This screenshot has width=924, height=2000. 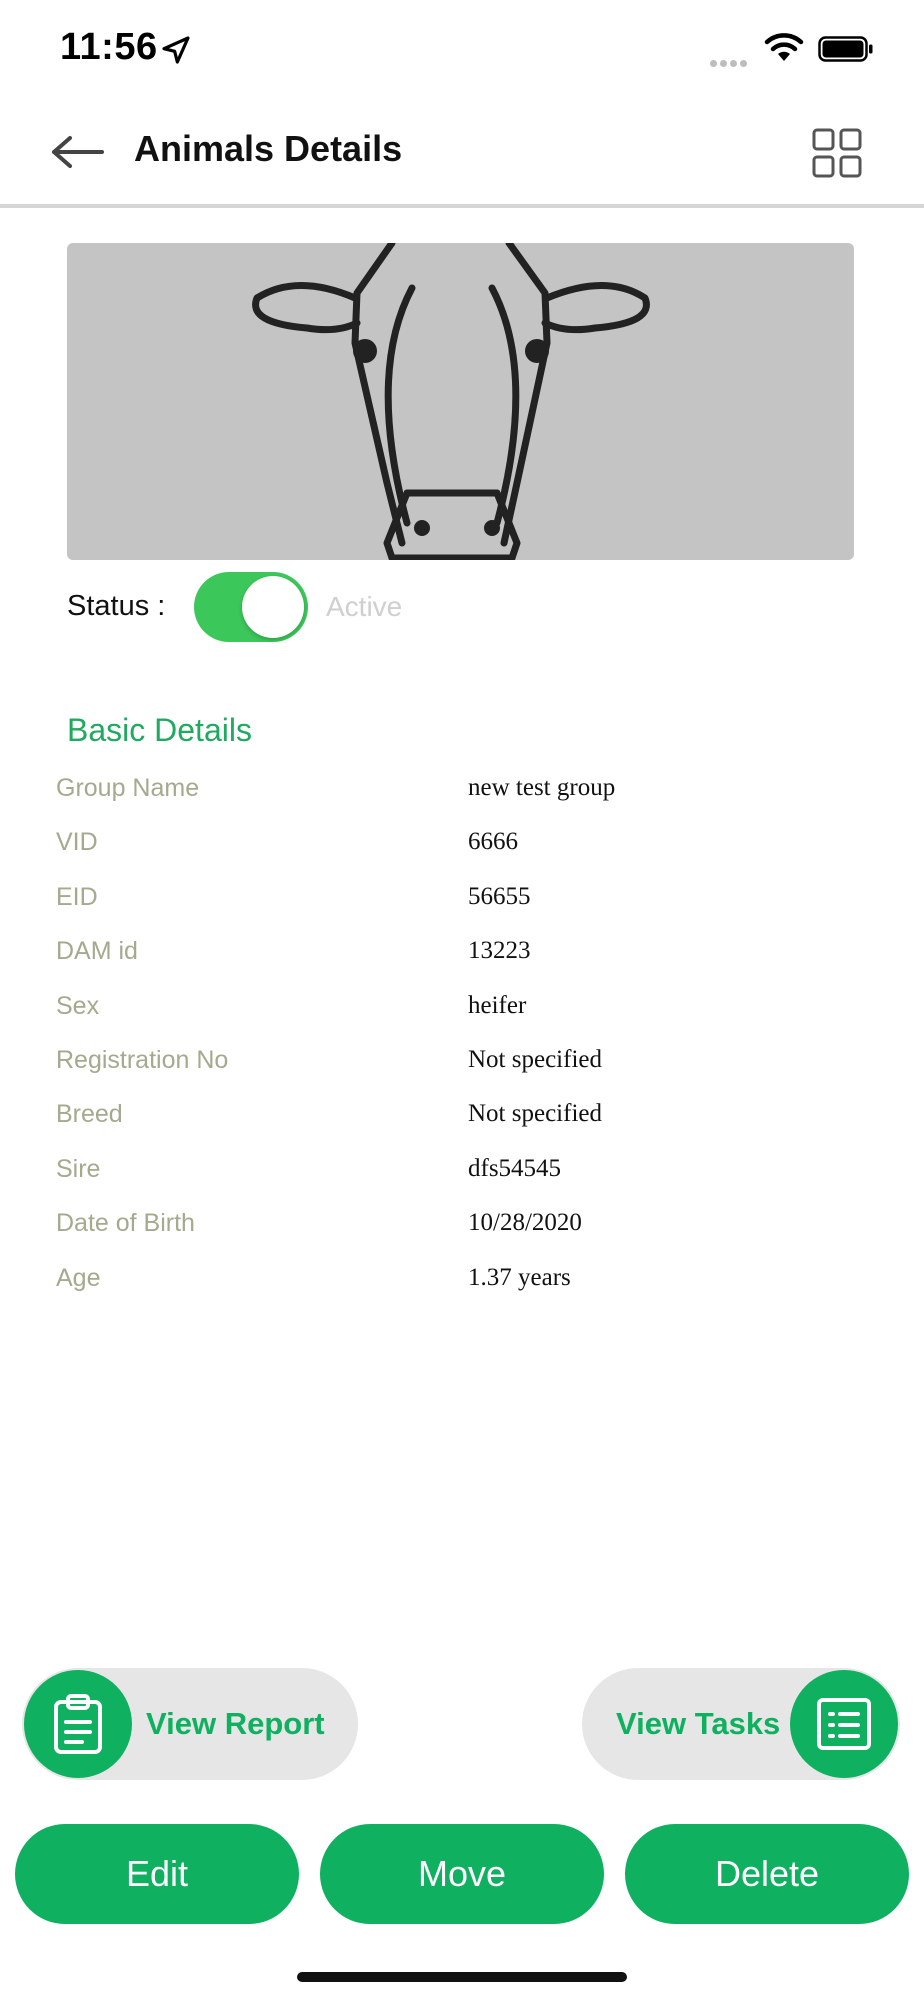 What do you see at coordinates (466, 1067) in the screenshot?
I see `detail-row-registration-no: Registration No Not specified` at bounding box center [466, 1067].